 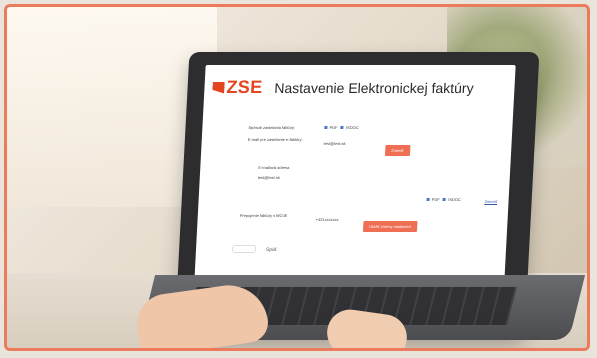 I want to click on page-title: Nastavenie Elektronickej faktúry, so click(x=374, y=87).